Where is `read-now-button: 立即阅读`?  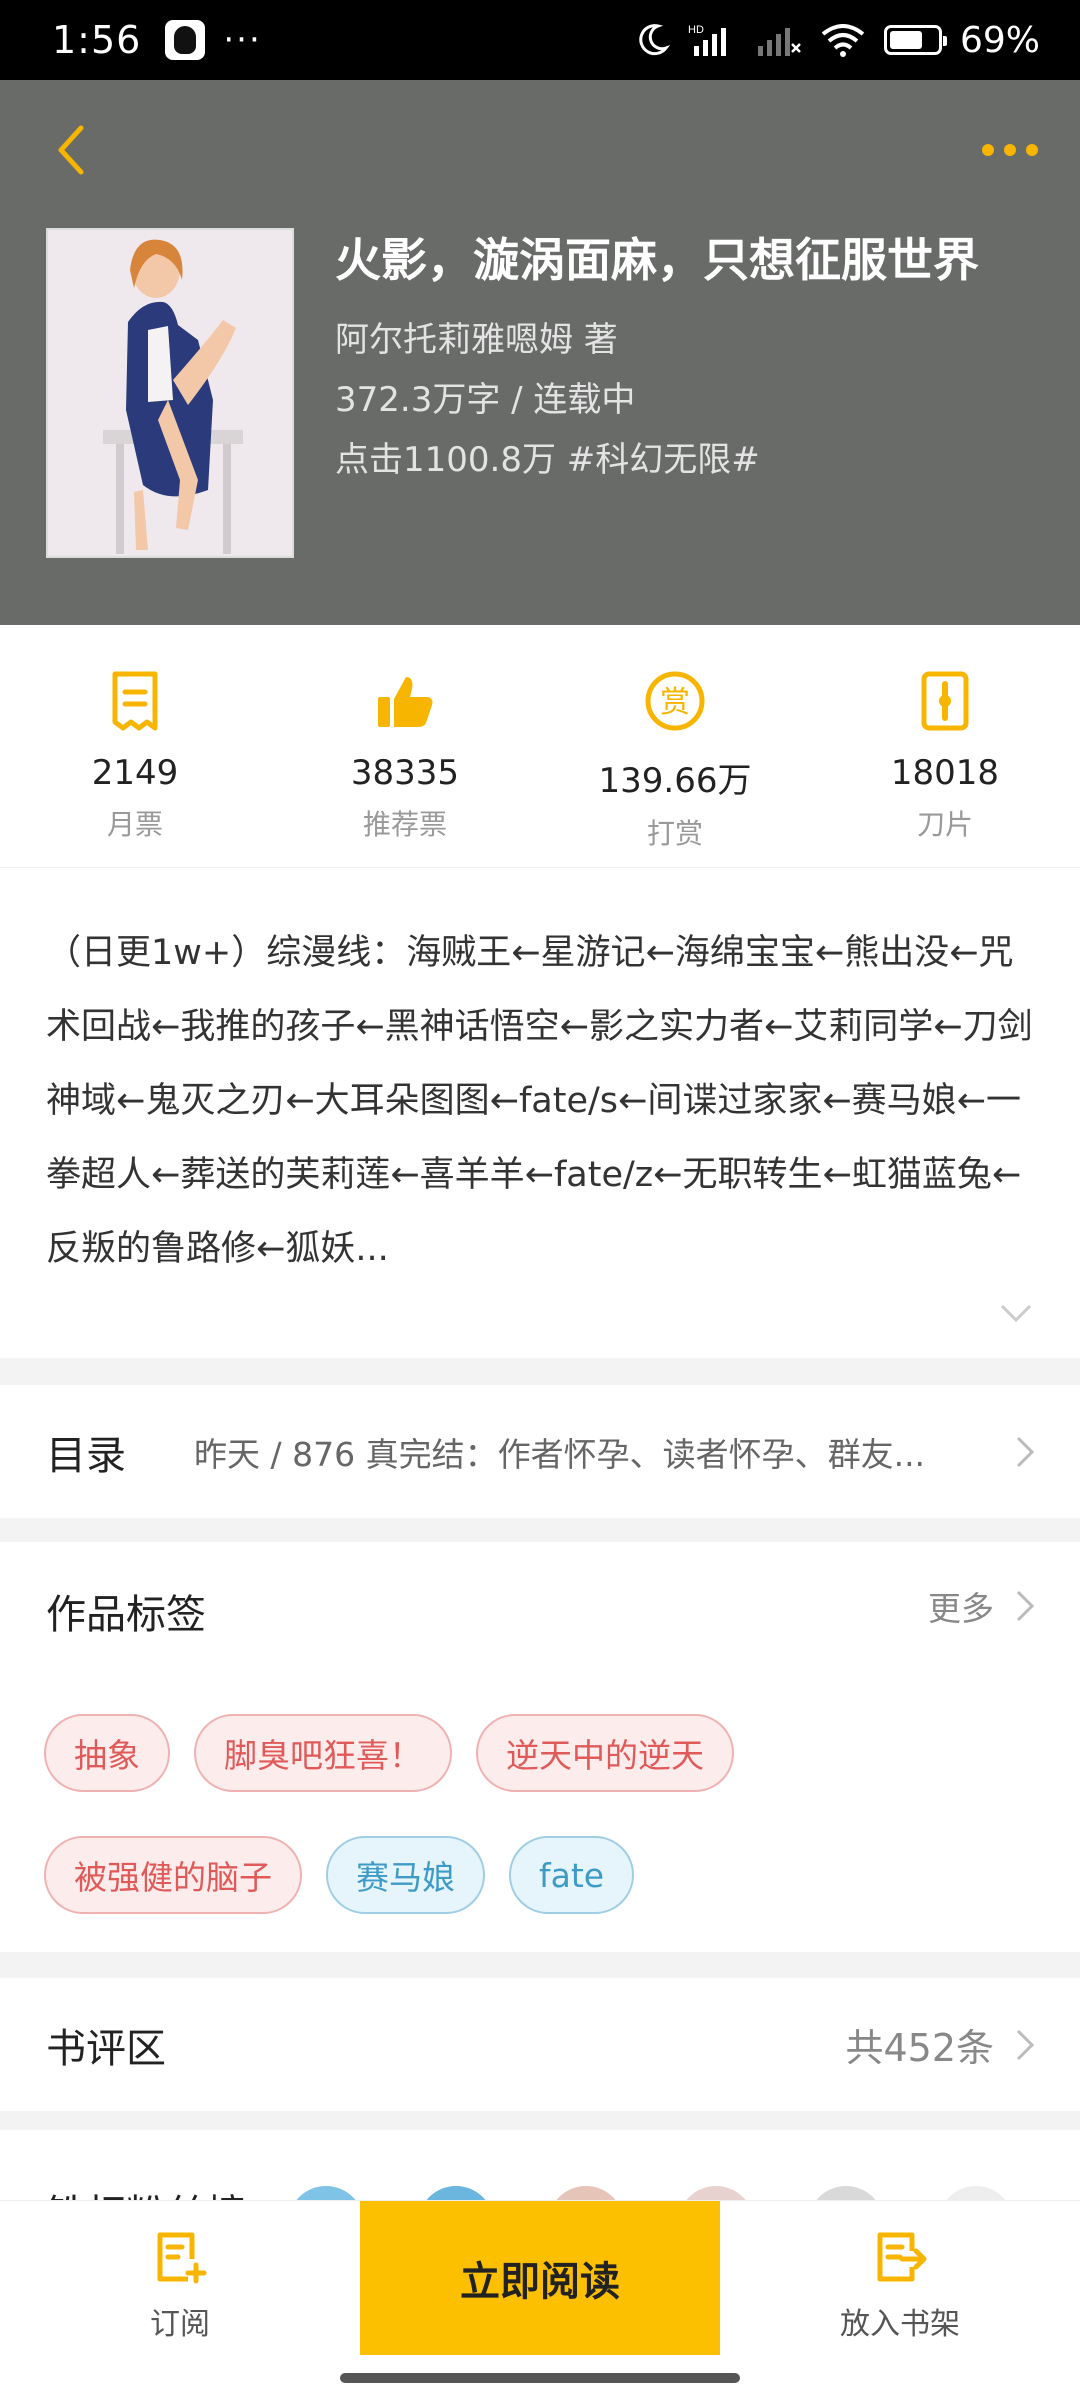 read-now-button: 立即阅读 is located at coordinates (540, 2278).